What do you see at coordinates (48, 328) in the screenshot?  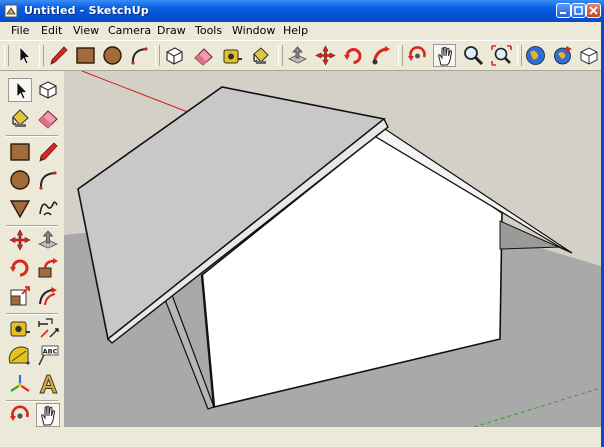 I see `dimension-tool-button` at bounding box center [48, 328].